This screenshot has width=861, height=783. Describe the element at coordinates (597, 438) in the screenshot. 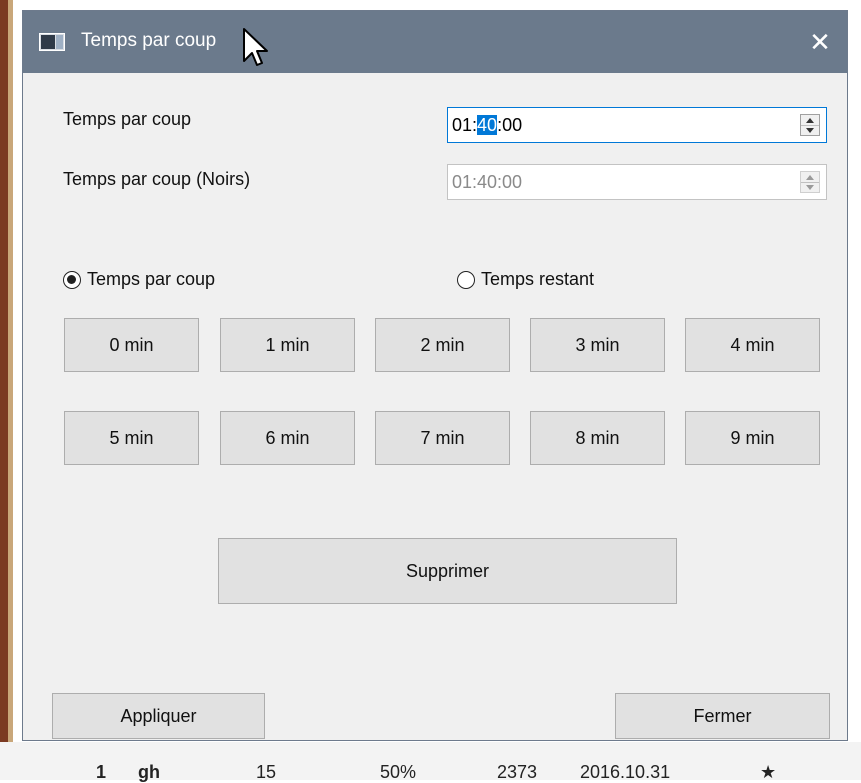

I see `preset-8-min-button: 8 min` at that location.